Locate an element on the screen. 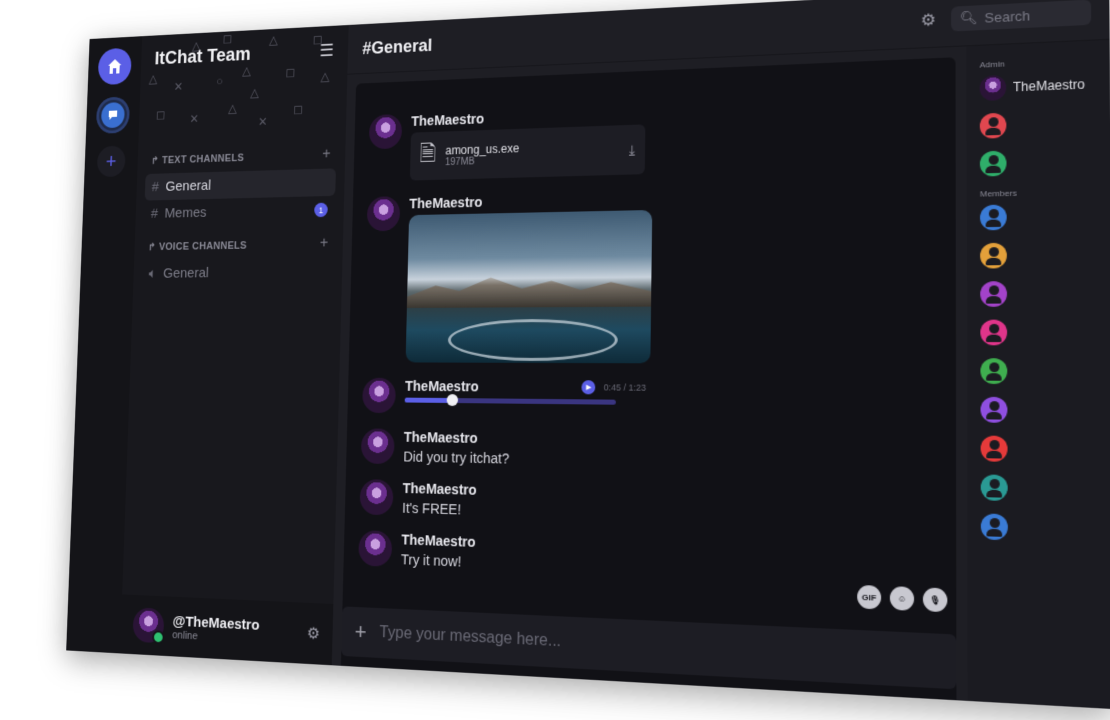 This screenshot has width=1110, height=720. file-icon: 🗎 is located at coordinates (428, 153).